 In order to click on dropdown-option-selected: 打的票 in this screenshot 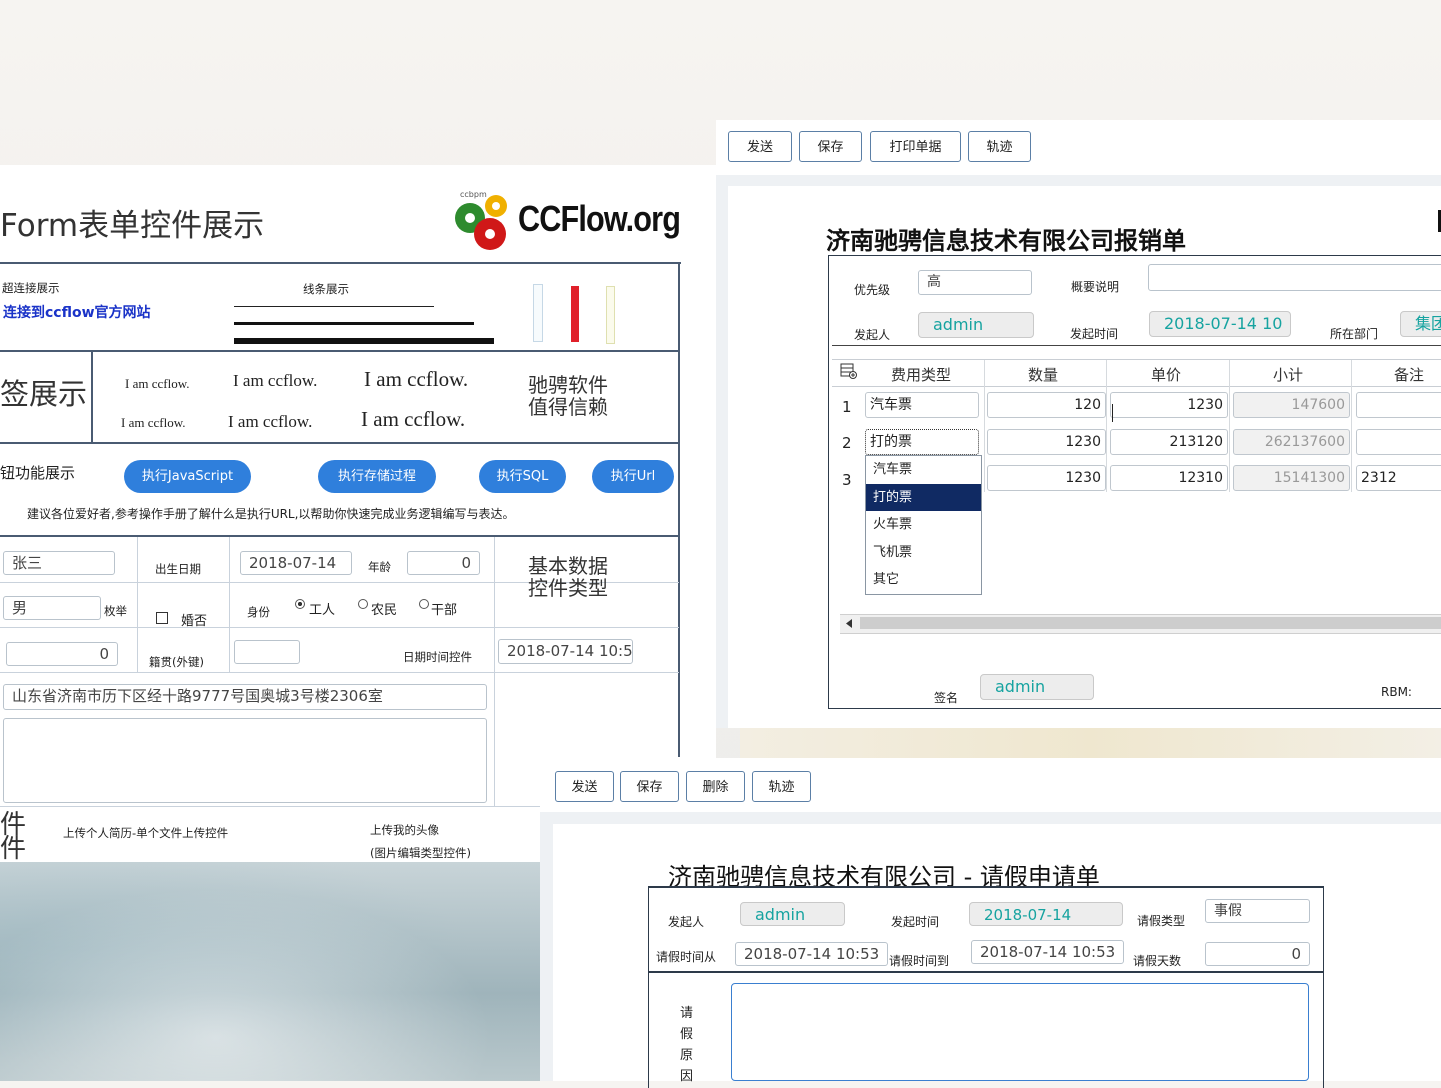, I will do `click(923, 497)`.